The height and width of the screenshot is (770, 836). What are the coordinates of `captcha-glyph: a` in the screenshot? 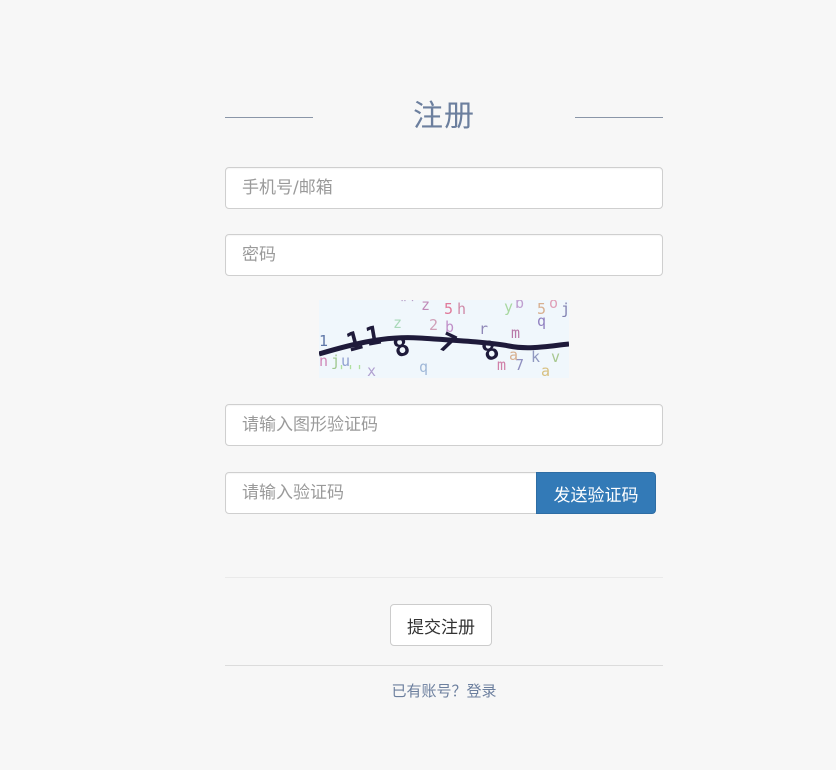 It's located at (545, 370).